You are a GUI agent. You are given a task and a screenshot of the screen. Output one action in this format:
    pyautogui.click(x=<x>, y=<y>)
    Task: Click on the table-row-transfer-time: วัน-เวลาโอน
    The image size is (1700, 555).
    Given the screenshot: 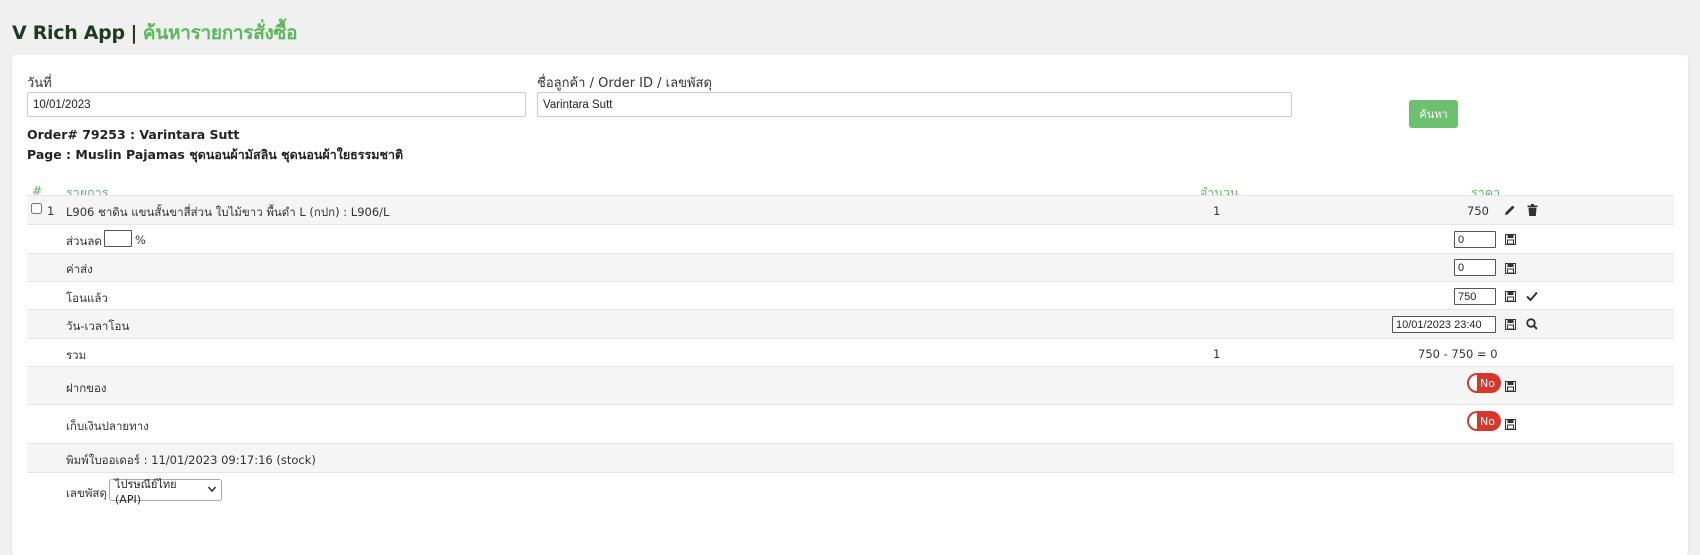 What is the action you would take?
    pyautogui.click(x=850, y=323)
    